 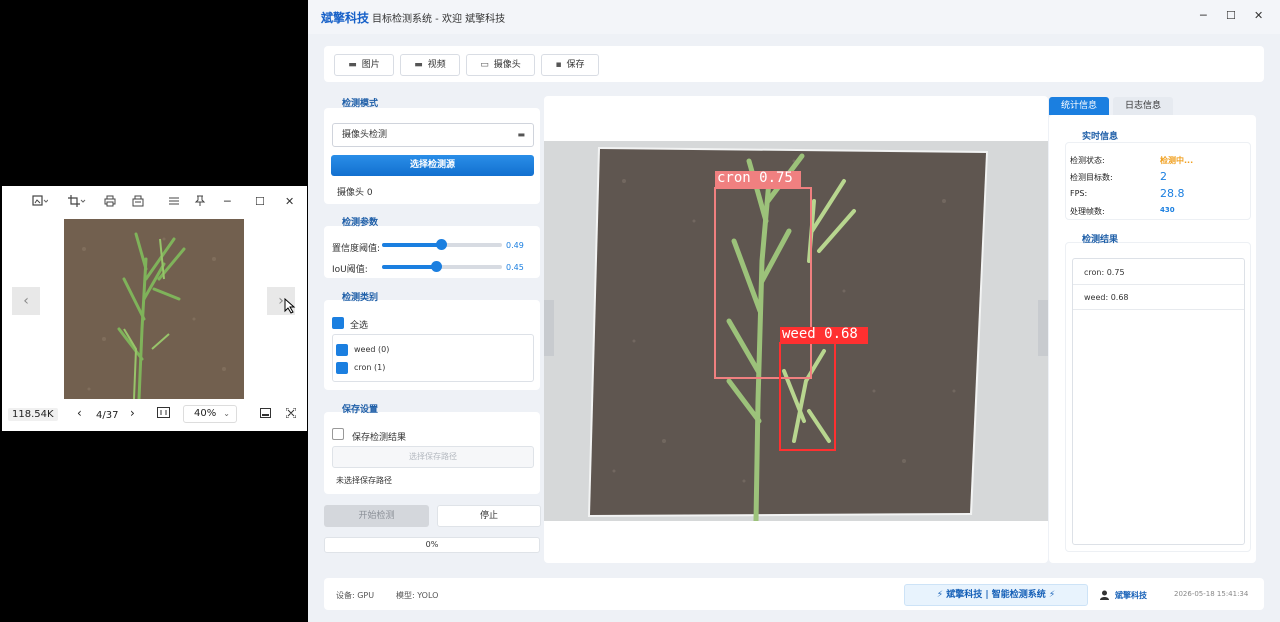 I want to click on right-edge-handle, so click(x=1043, y=328).